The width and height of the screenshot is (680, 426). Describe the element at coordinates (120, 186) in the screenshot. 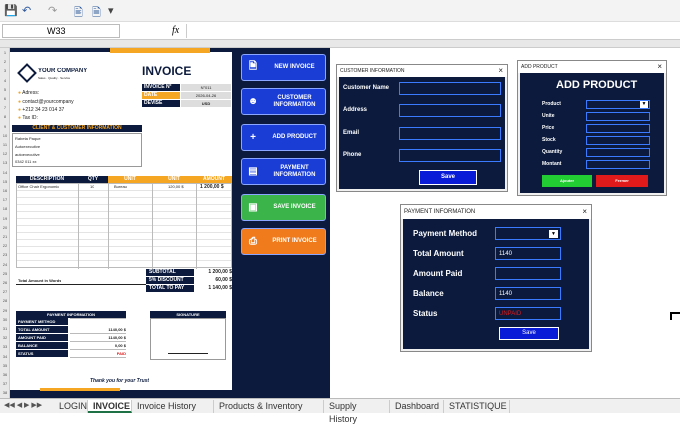

I see `item-unit: Bureau` at that location.